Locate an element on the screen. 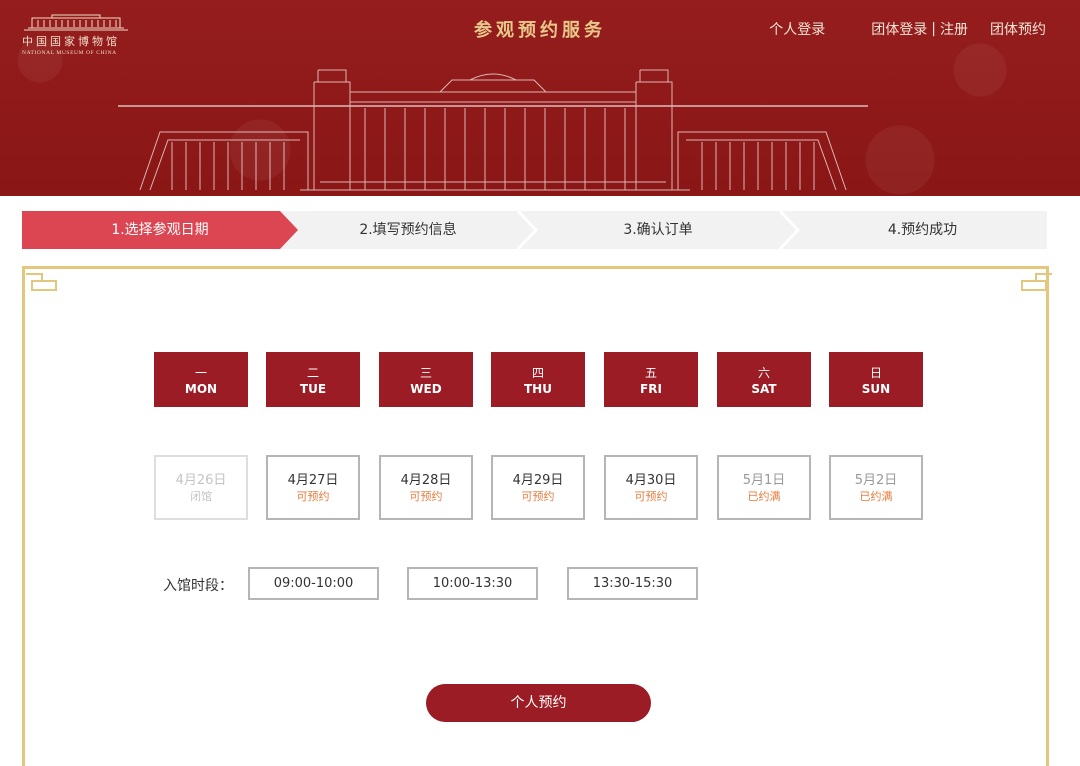 The image size is (1080, 766). date-label: 4月29日 is located at coordinates (538, 480).